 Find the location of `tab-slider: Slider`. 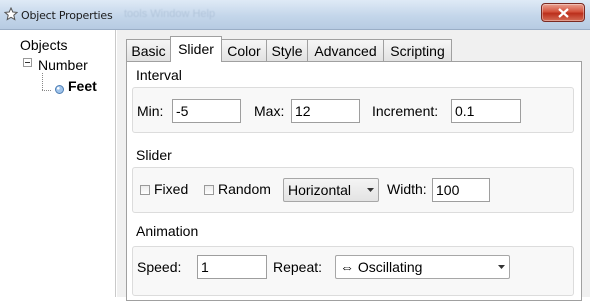

tab-slider: Slider is located at coordinates (196, 49).